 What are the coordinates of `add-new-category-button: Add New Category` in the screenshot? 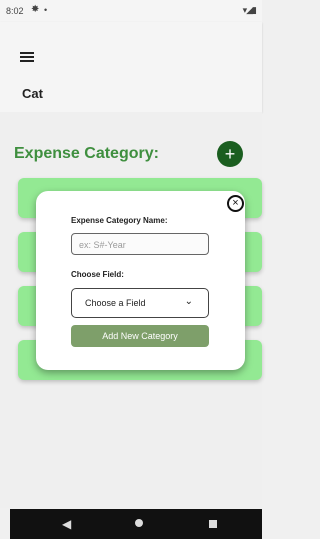 It's located at (140, 336).